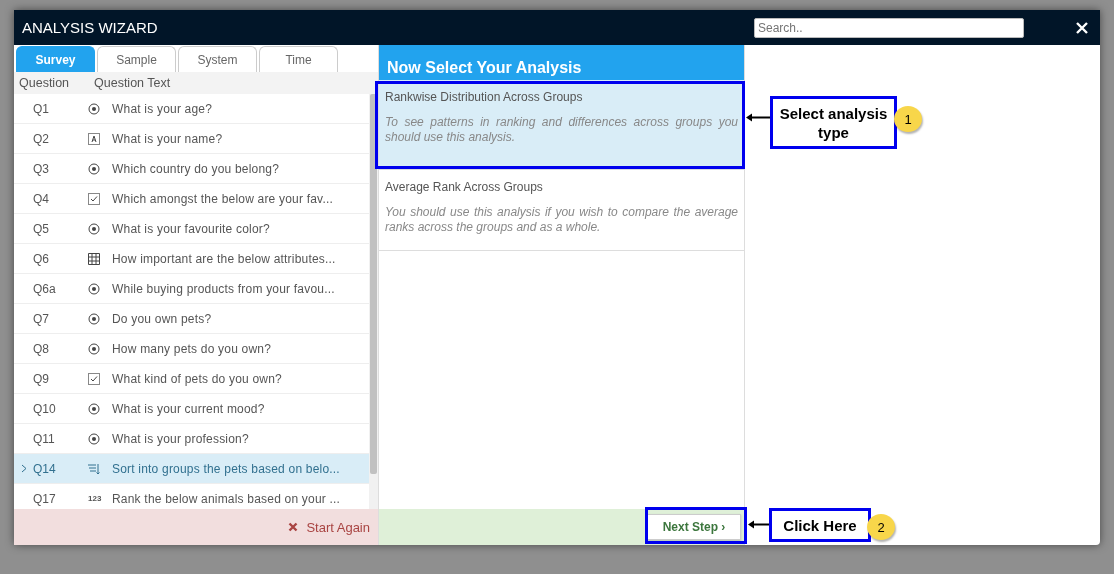 The height and width of the screenshot is (574, 1114). Describe the element at coordinates (889, 27) in the screenshot. I see `search-field: Search..` at that location.